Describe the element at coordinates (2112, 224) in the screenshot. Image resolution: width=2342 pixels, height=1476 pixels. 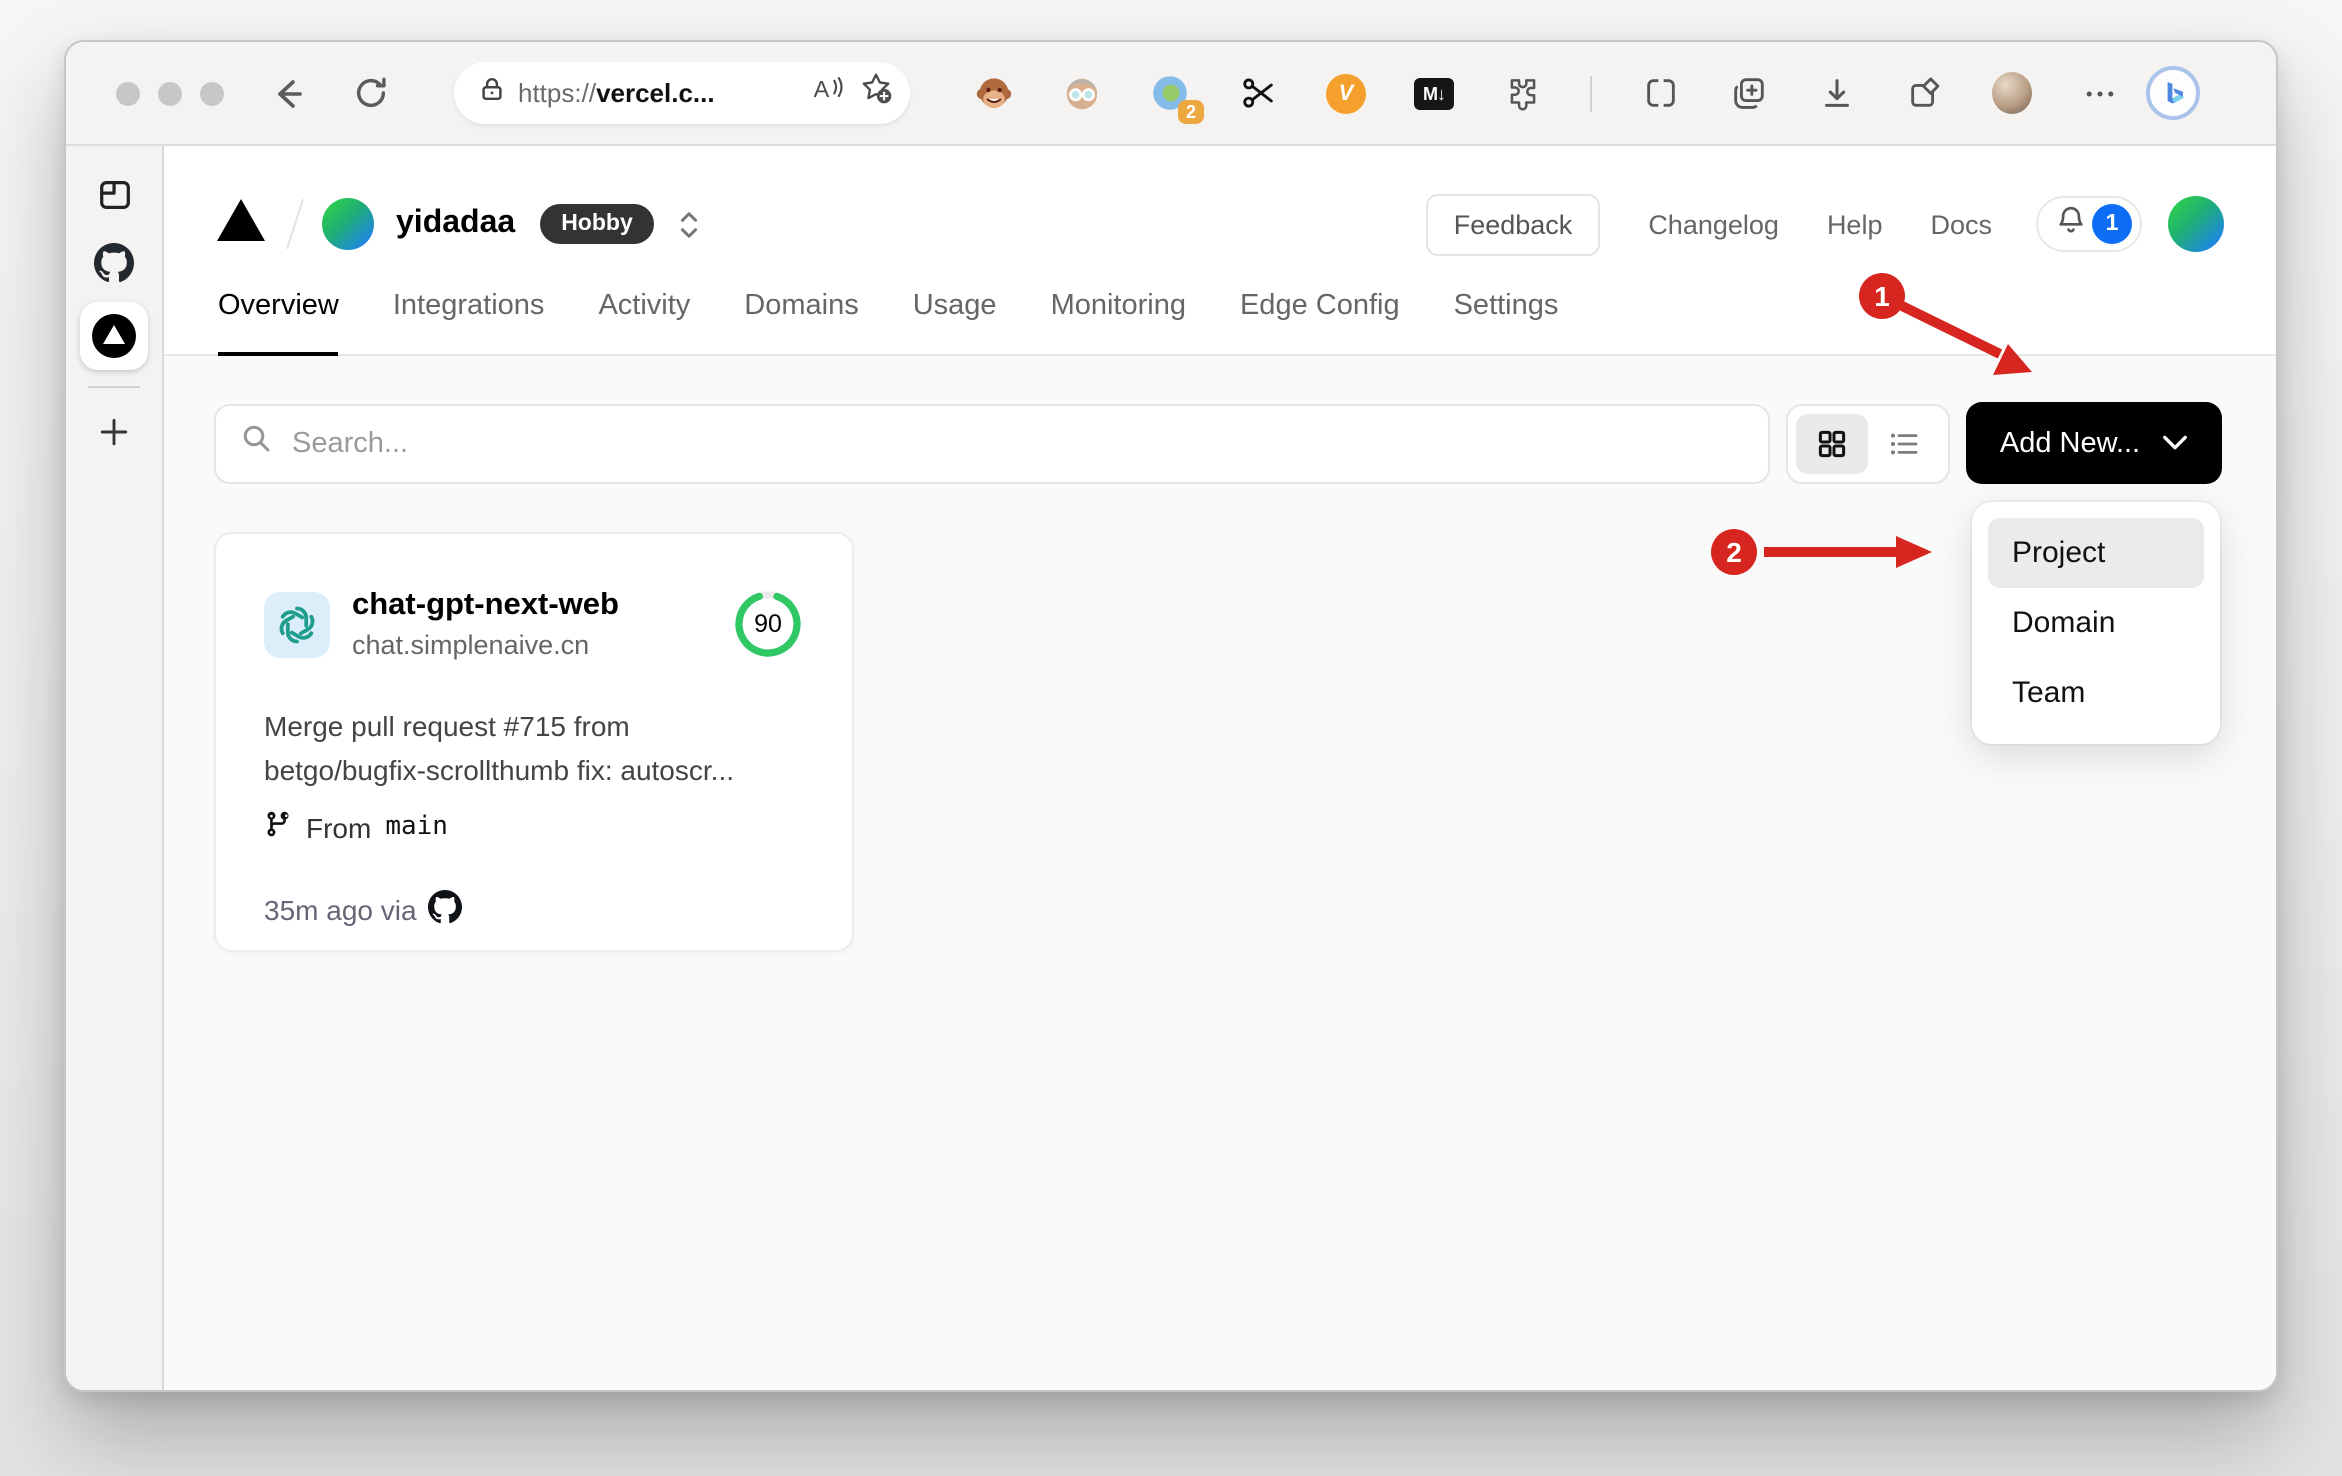
I see `notification-count-badge: 1` at that location.